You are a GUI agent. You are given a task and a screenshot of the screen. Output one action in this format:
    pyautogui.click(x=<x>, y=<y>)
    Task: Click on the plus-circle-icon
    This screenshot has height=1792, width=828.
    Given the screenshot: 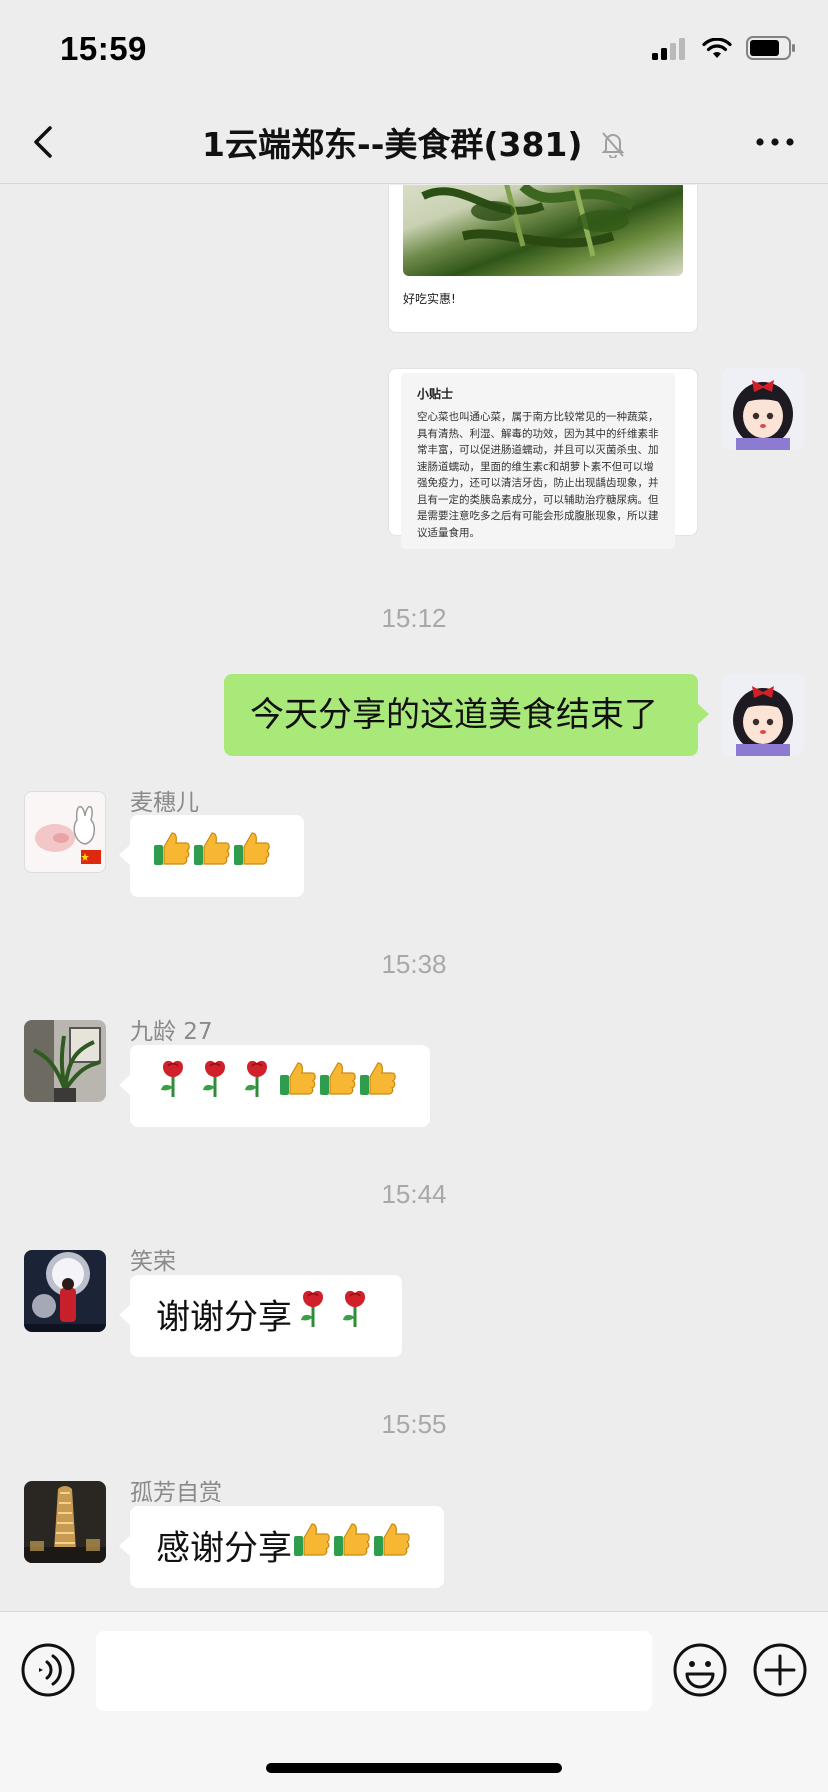 What is the action you would take?
    pyautogui.click(x=780, y=1670)
    